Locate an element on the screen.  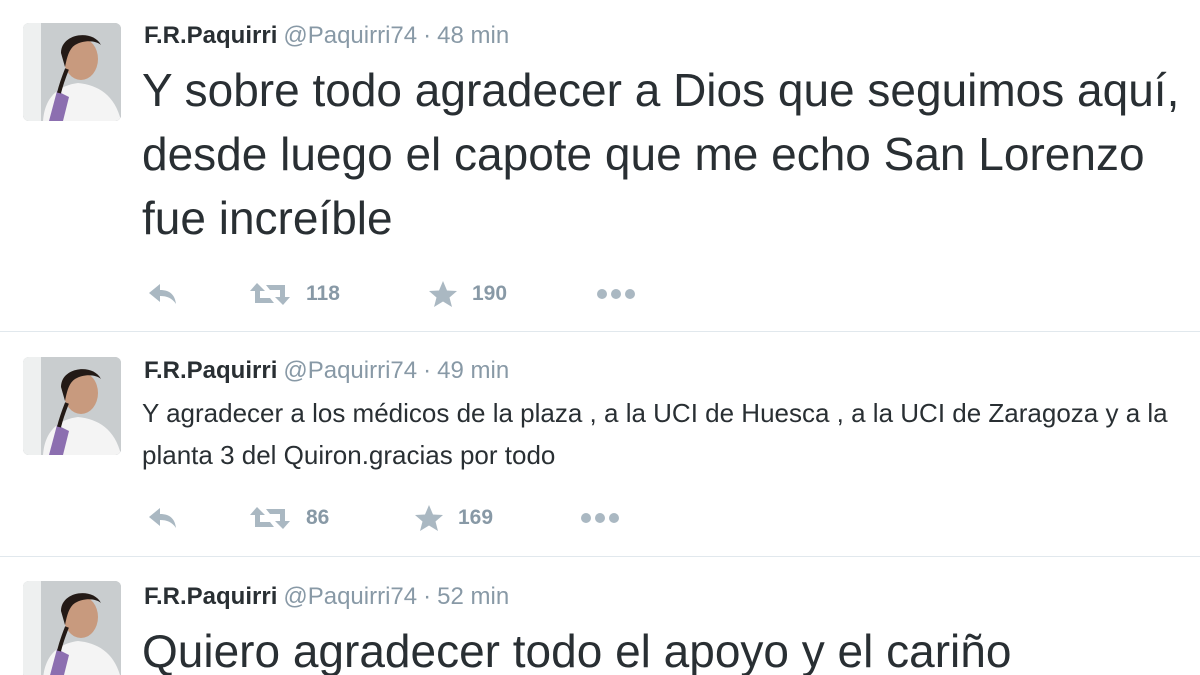
favorite-button: 190 is located at coordinates (467, 294).